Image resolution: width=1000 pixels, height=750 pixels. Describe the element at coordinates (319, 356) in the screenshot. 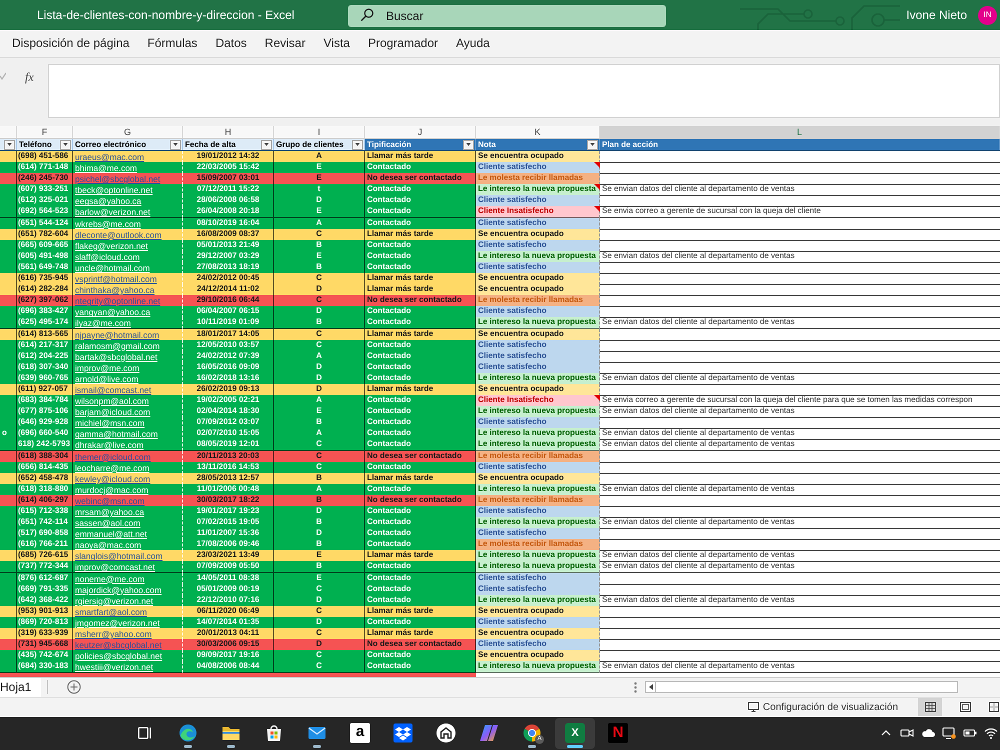

I see `table-cell: A` at that location.